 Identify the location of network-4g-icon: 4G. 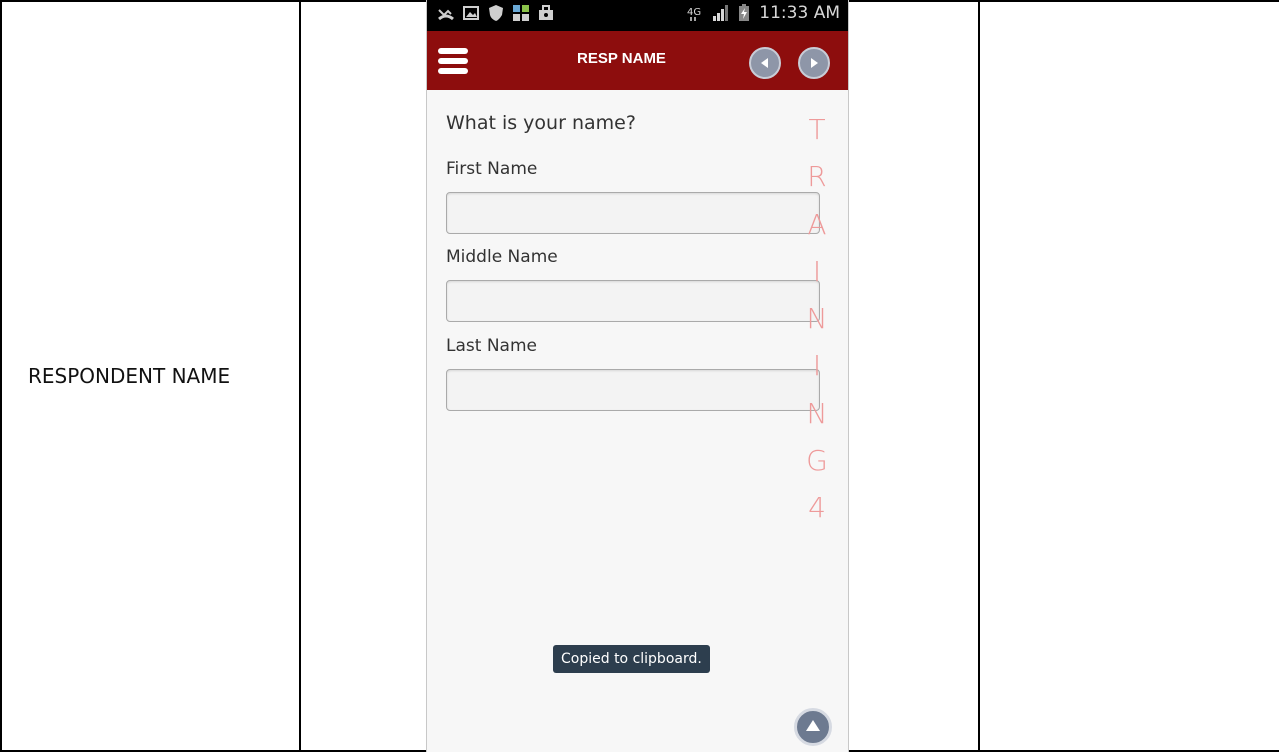
(696, 13).